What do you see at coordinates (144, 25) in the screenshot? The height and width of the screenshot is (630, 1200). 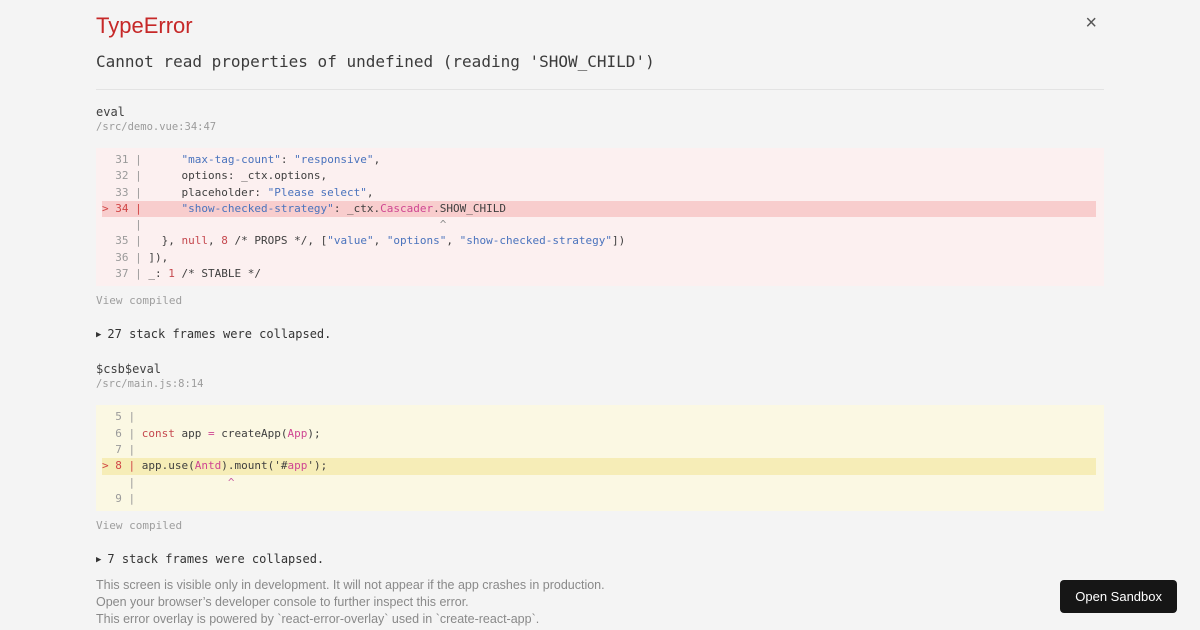 I see `error-title: TypeError` at bounding box center [144, 25].